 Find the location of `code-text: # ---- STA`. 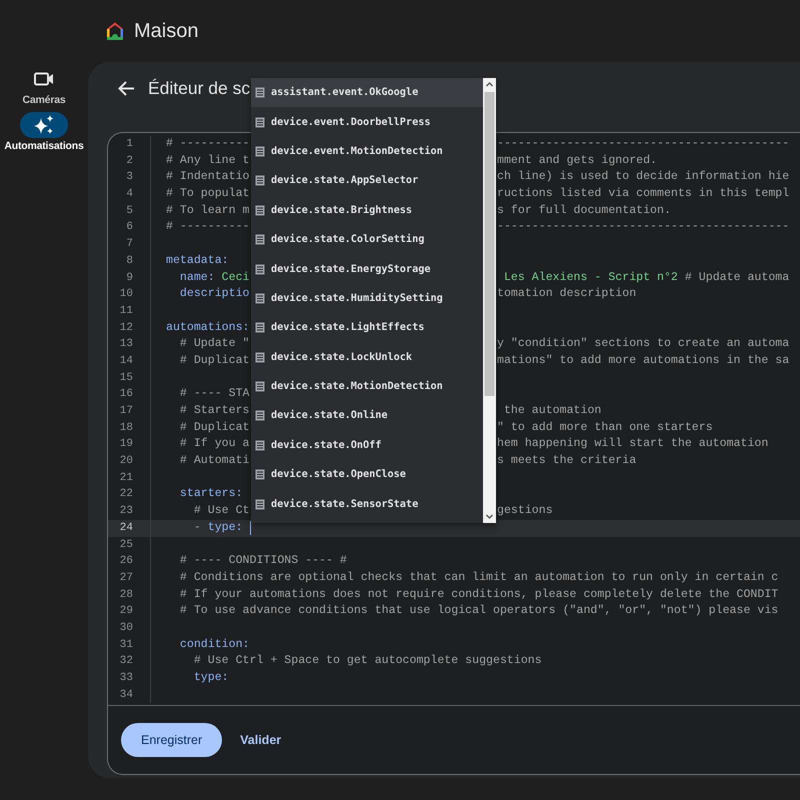

code-text: # ---- STA is located at coordinates (214, 394).